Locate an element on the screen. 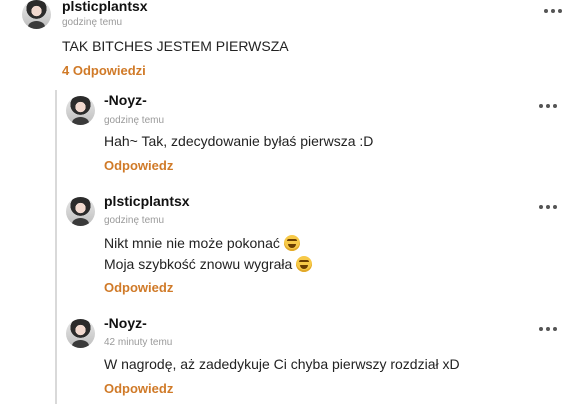 This screenshot has height=404, width=585. main-timestamp: godzinę temu is located at coordinates (92, 22).